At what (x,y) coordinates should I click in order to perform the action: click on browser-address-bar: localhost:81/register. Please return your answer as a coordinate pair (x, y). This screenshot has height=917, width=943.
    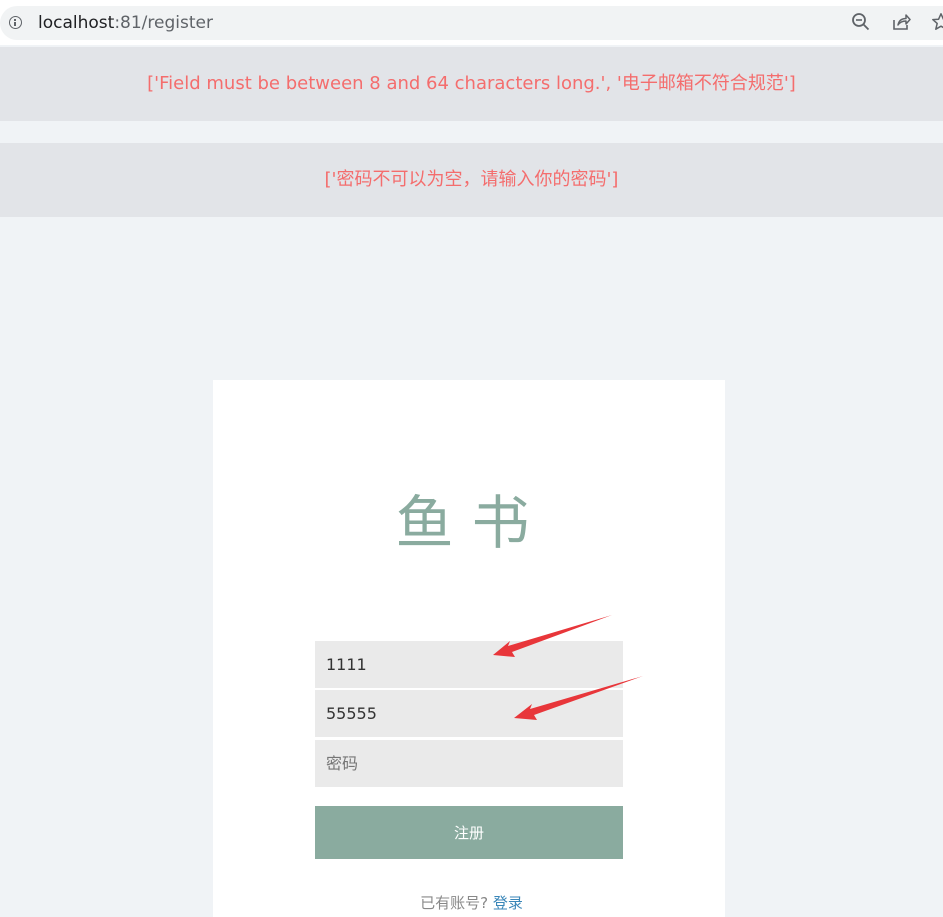
    Looking at the image, I should click on (471, 22).